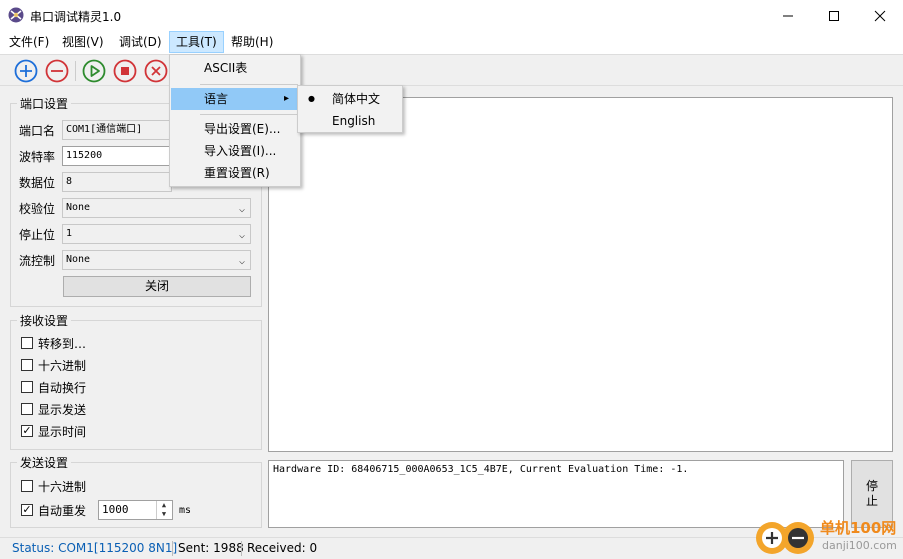 The width and height of the screenshot is (903, 559). Describe the element at coordinates (117, 156) in the screenshot. I see `baud-rate-select: 115200` at that location.